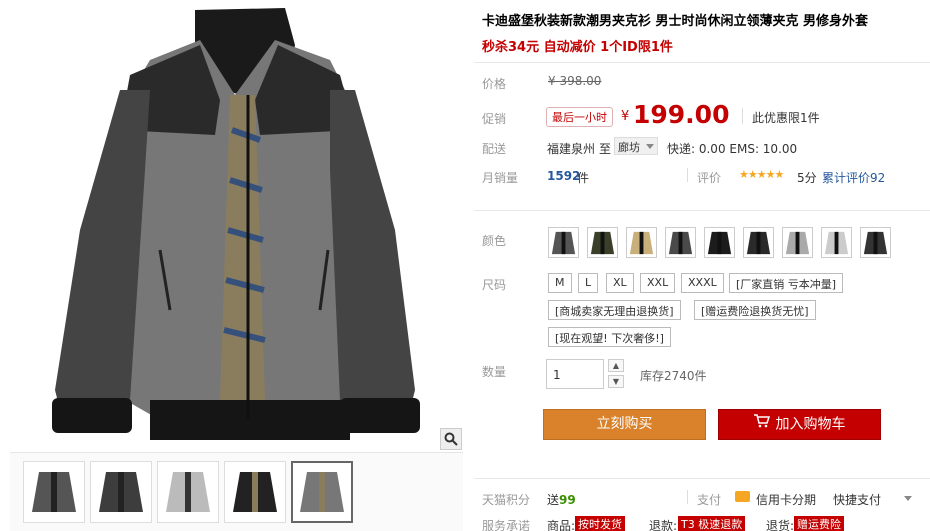  Describe the element at coordinates (673, 376) in the screenshot. I see `stock-count: 库存2740件` at that location.